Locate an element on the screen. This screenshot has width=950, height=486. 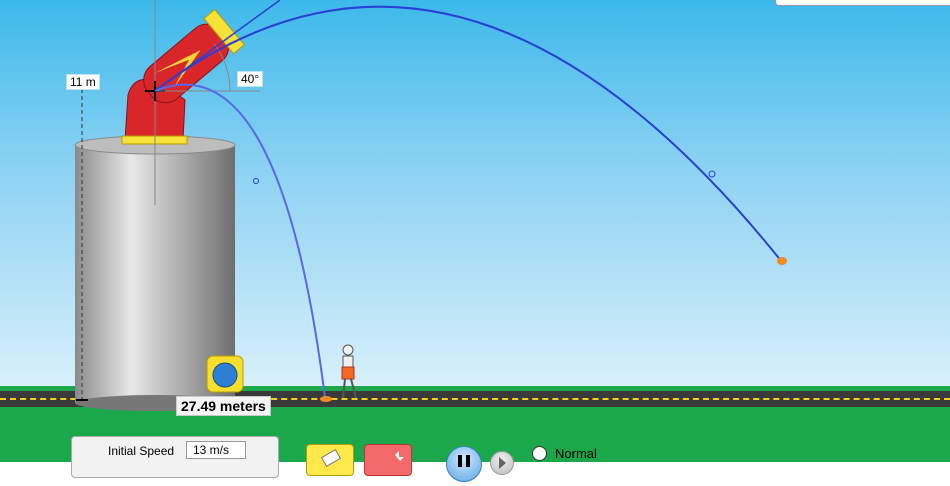
initial-speed-panel: Initial Speed 13 m/s is located at coordinates (175, 457).